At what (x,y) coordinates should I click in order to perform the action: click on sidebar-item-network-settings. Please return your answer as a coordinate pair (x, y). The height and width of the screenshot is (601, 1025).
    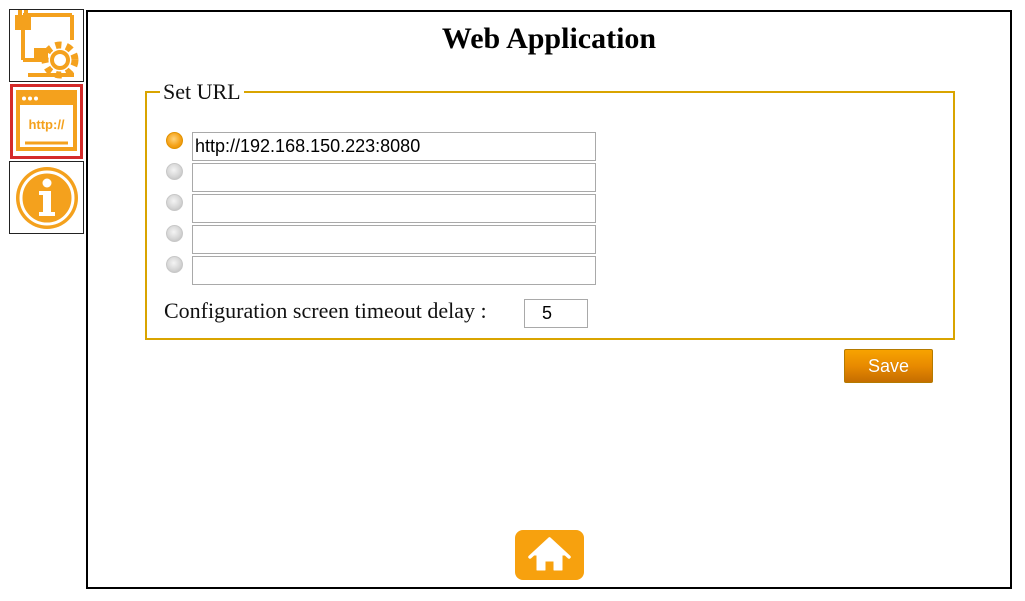
    Looking at the image, I should click on (46, 45).